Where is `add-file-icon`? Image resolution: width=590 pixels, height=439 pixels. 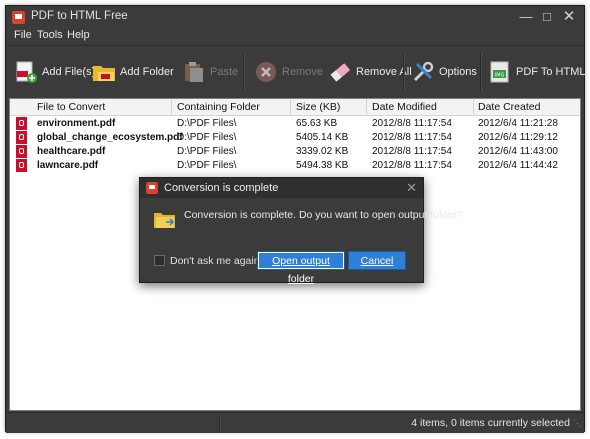
add-file-icon is located at coordinates (26, 72).